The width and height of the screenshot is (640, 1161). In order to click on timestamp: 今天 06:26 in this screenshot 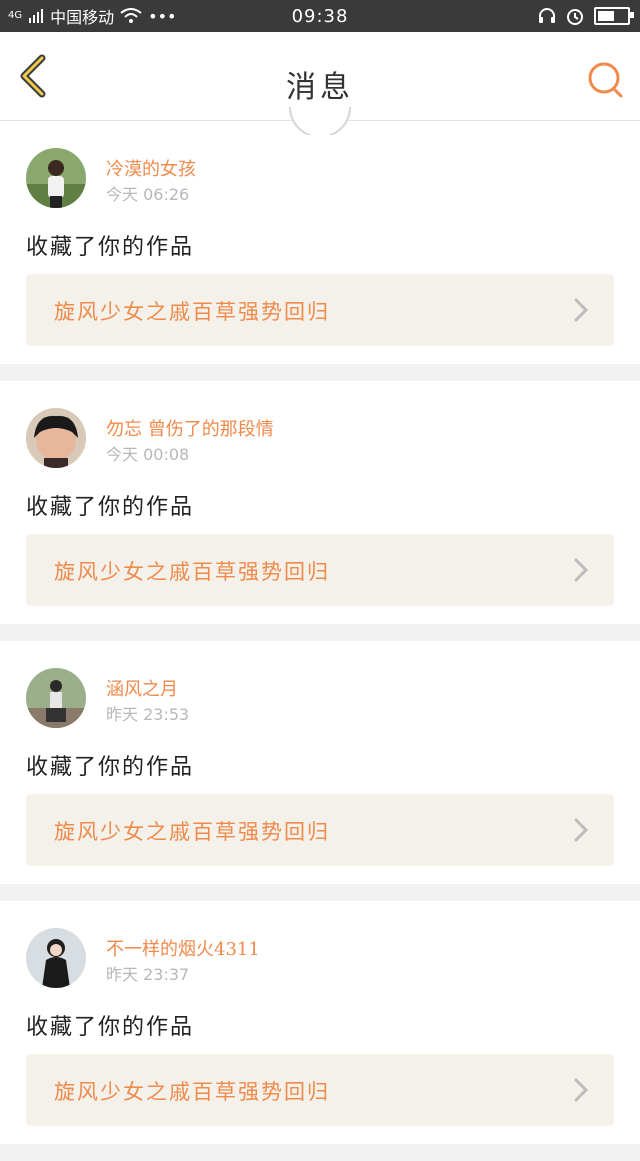, I will do `click(148, 194)`.